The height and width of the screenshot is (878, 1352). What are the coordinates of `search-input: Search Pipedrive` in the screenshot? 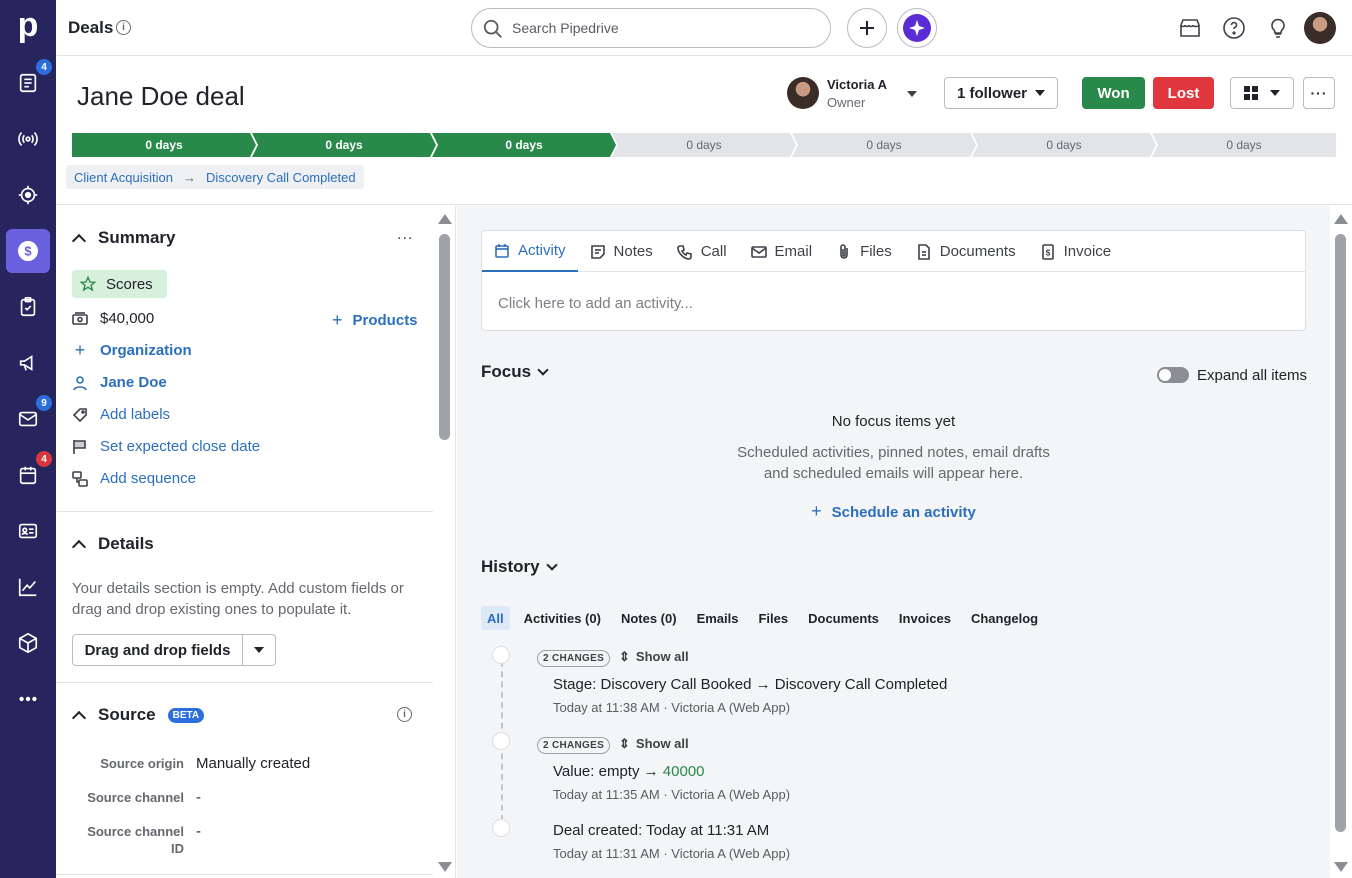 It's located at (651, 28).